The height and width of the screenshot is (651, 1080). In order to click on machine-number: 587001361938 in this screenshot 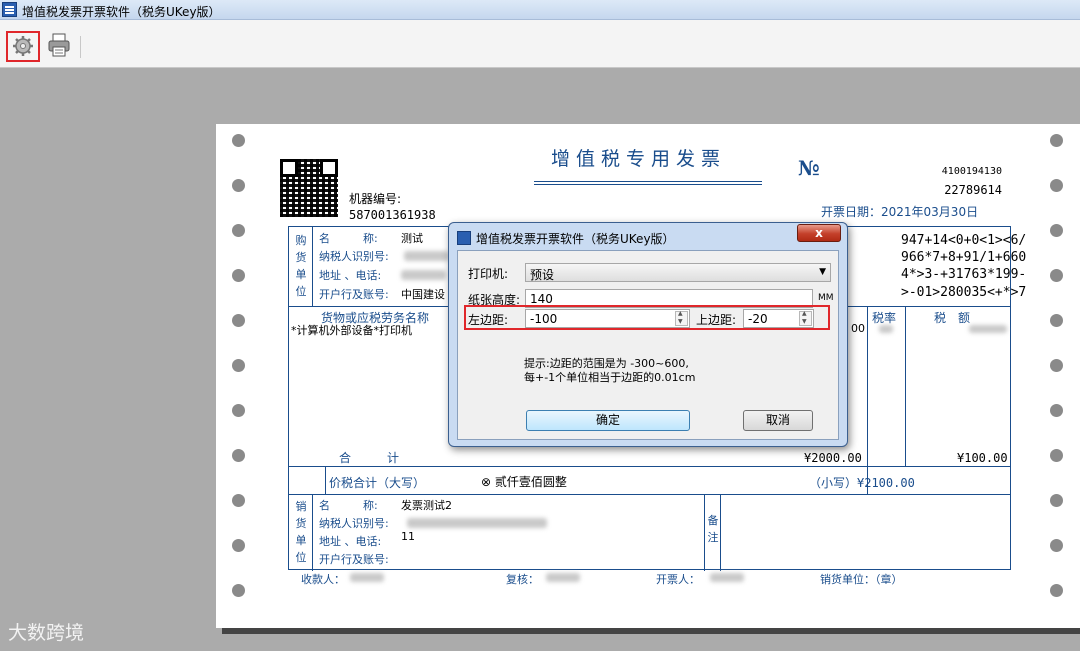, I will do `click(392, 215)`.